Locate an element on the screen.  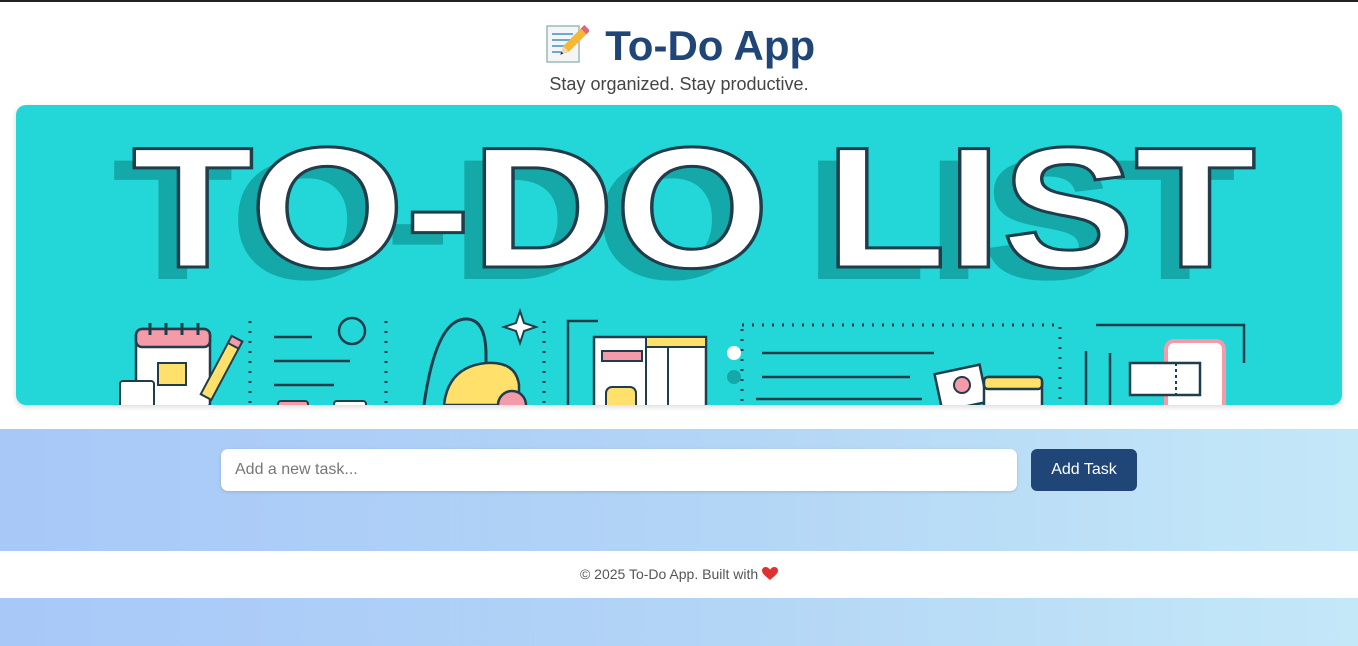
add-task-button: Add Task is located at coordinates (1084, 470).